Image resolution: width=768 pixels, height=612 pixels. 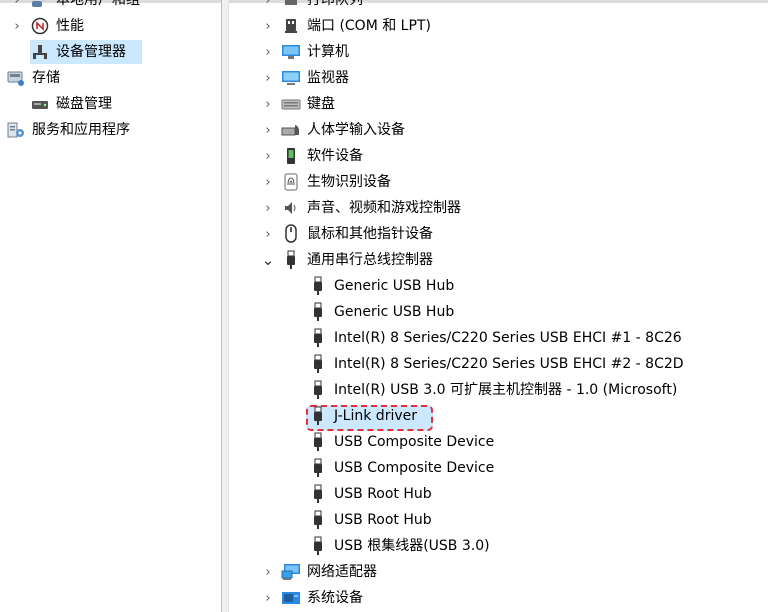 I want to click on device-category: › 系统设备, so click(x=312, y=598).